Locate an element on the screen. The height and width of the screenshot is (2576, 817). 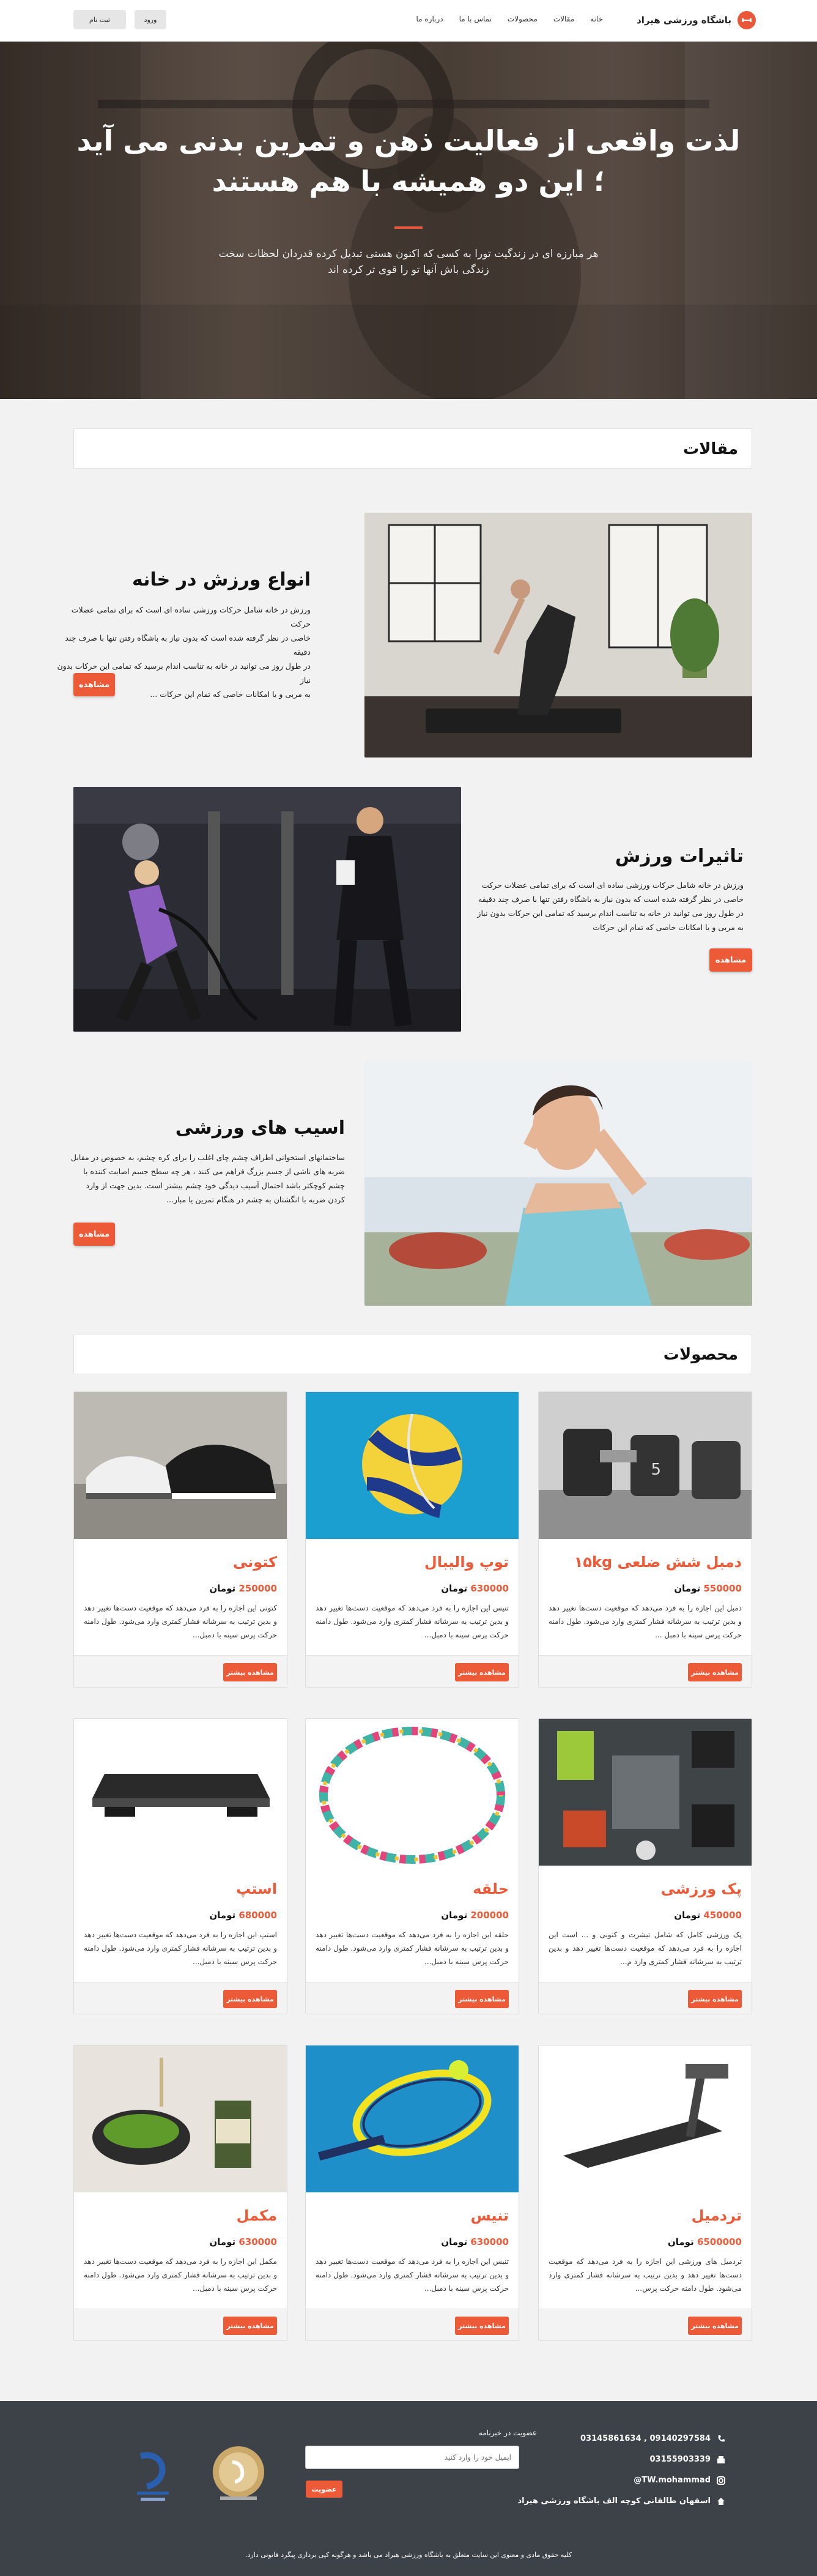
newsletter-email-input is located at coordinates (412, 2458).